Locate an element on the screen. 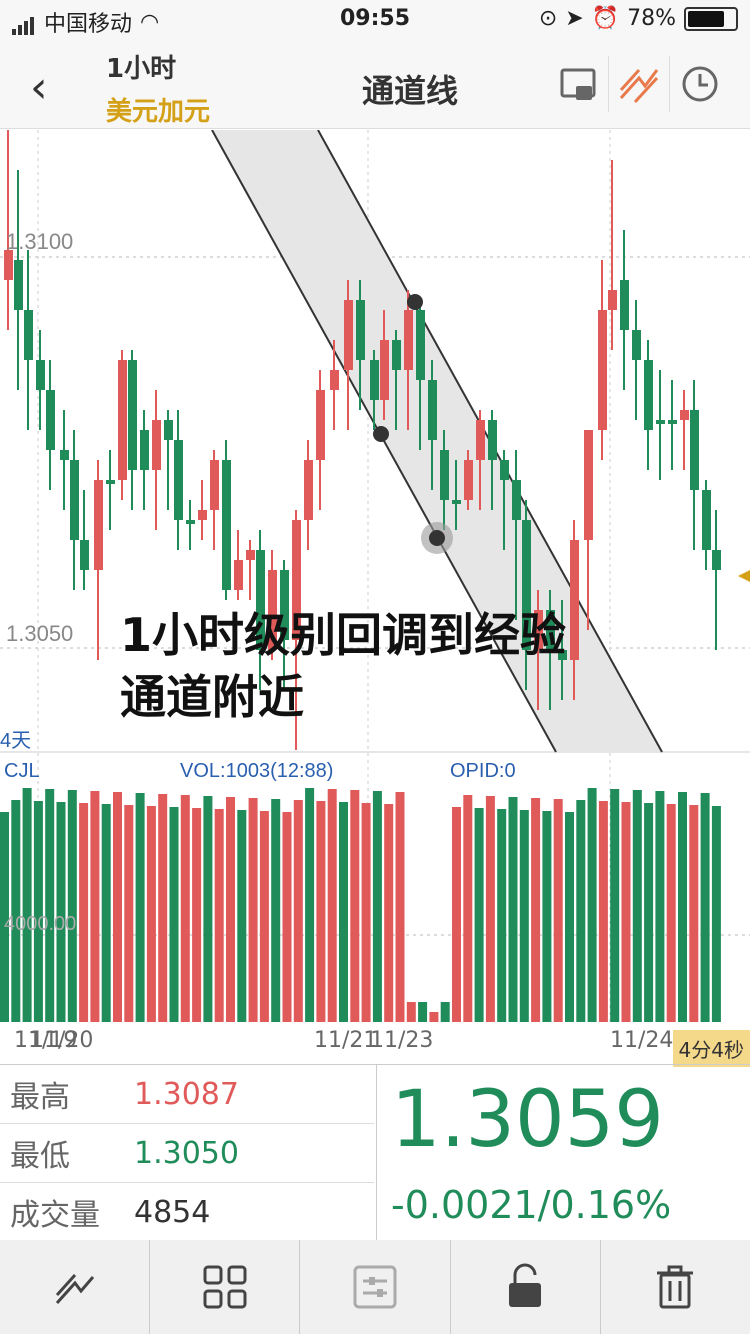 Image resolution: width=750 pixels, height=1334 pixels. settings-button is located at coordinates (374, 1287).